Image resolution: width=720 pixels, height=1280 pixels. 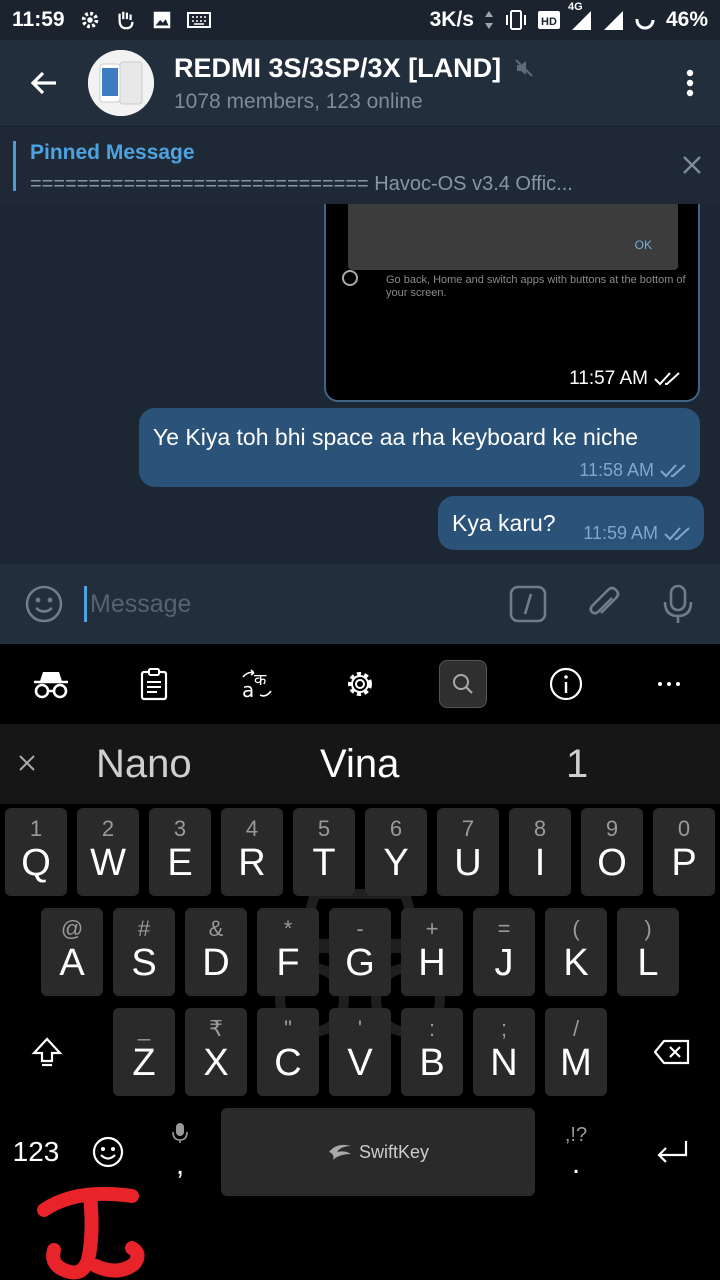 I want to click on shift-key, so click(x=47, y=1052).